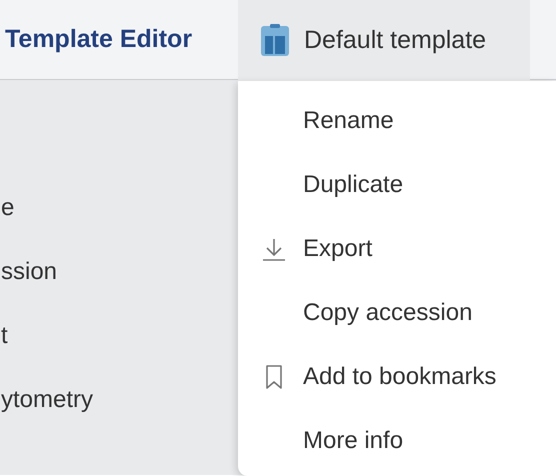 The height and width of the screenshot is (476, 556). I want to click on sidebar-item: ssion, so click(29, 290).